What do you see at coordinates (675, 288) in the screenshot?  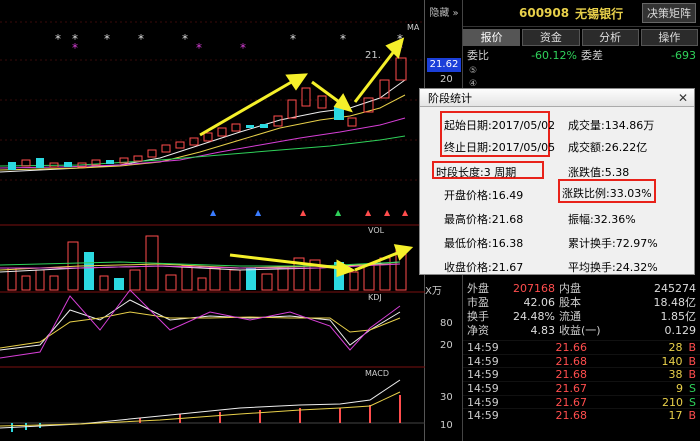 I see `inner-value: 245274` at bounding box center [675, 288].